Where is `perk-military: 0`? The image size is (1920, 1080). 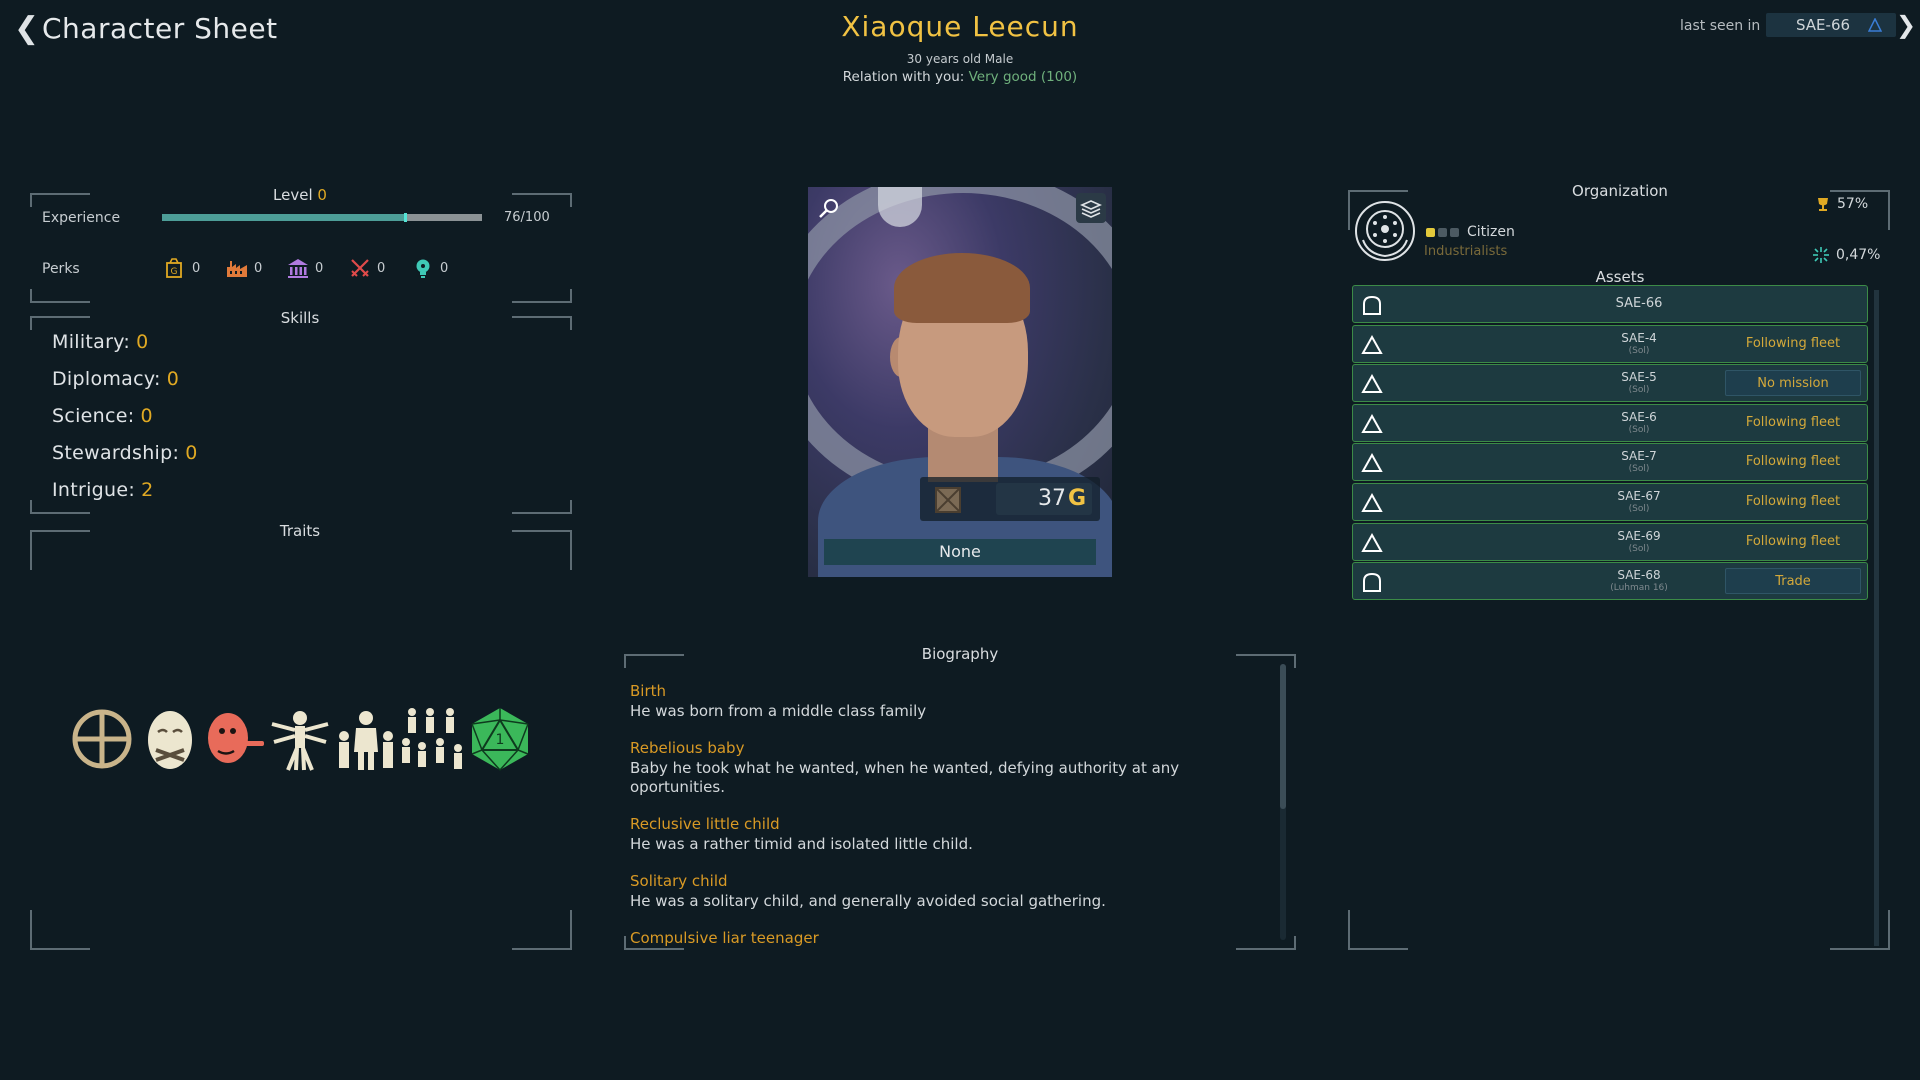 perk-military: 0 is located at coordinates (367, 268).